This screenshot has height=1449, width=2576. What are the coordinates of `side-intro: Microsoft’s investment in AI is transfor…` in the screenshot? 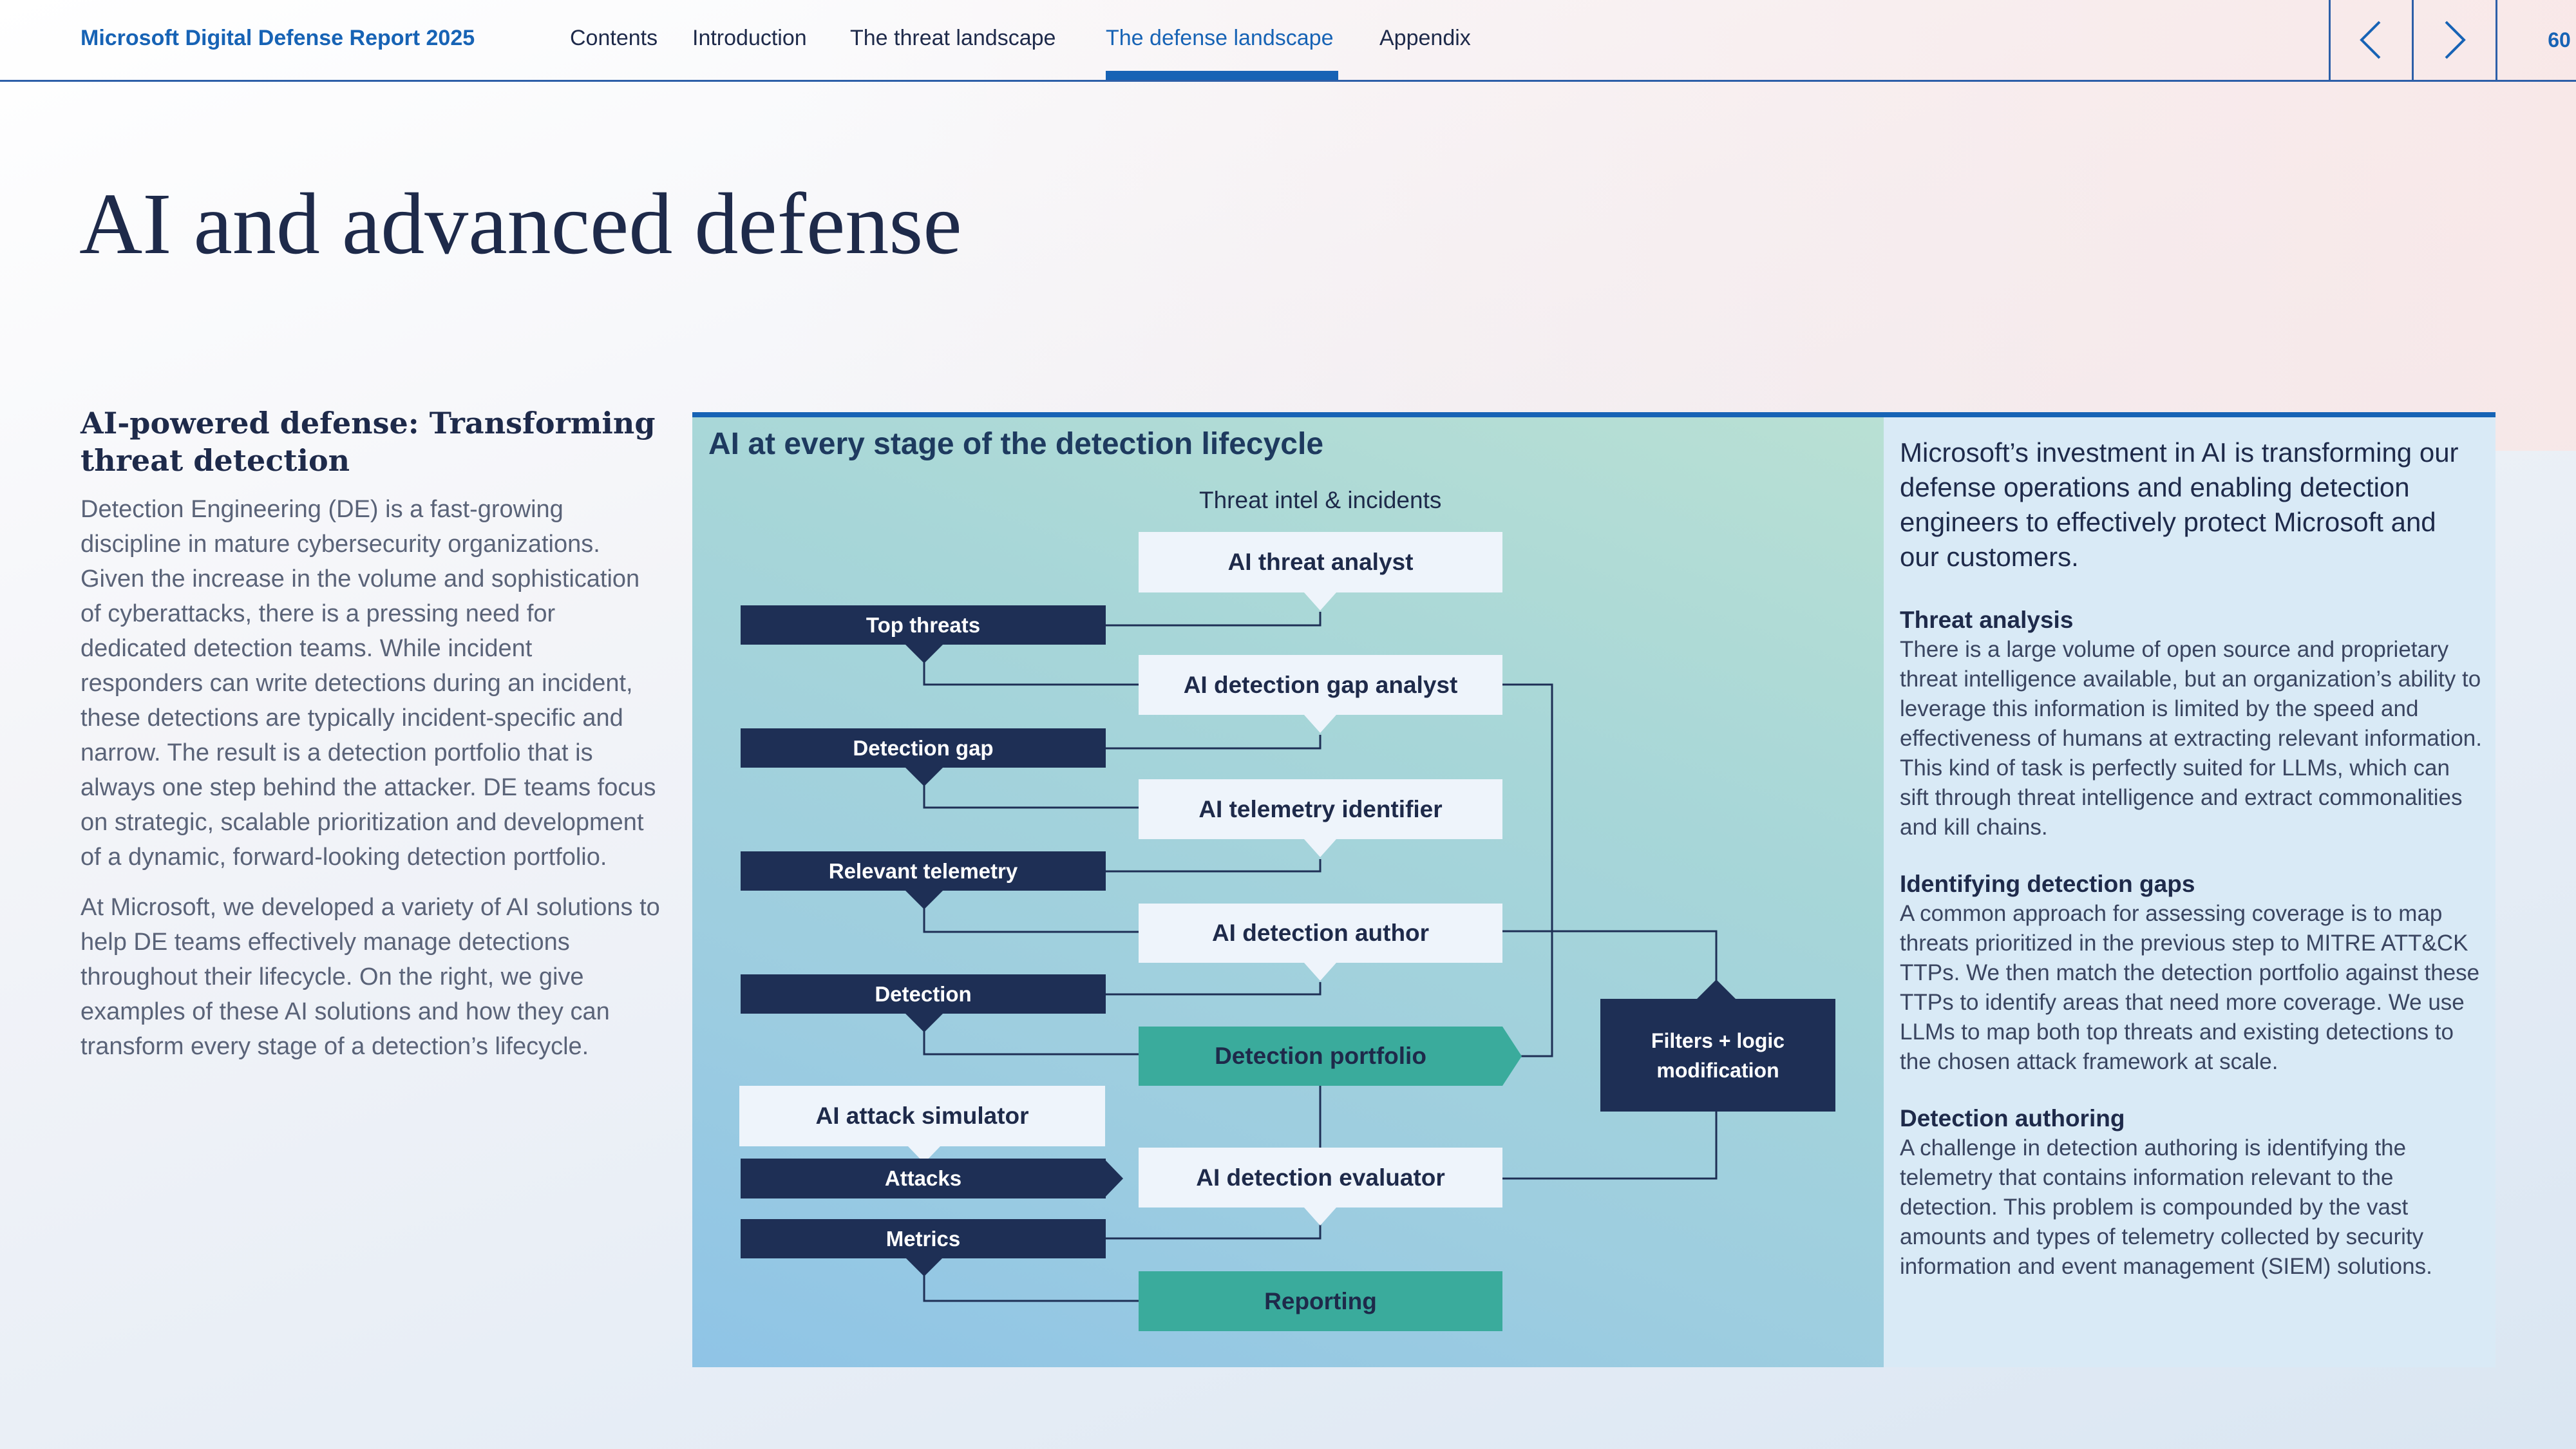 It's located at (2179, 505).